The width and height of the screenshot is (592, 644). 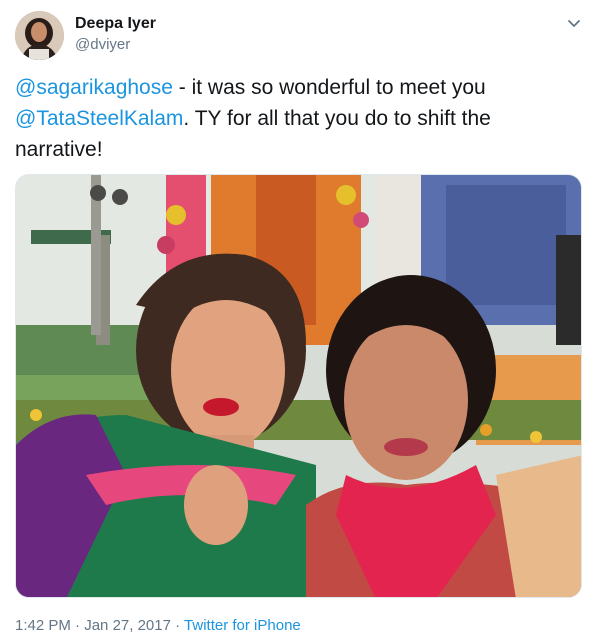 I want to click on tweet-time: 1:42 PM, so click(x=43, y=625).